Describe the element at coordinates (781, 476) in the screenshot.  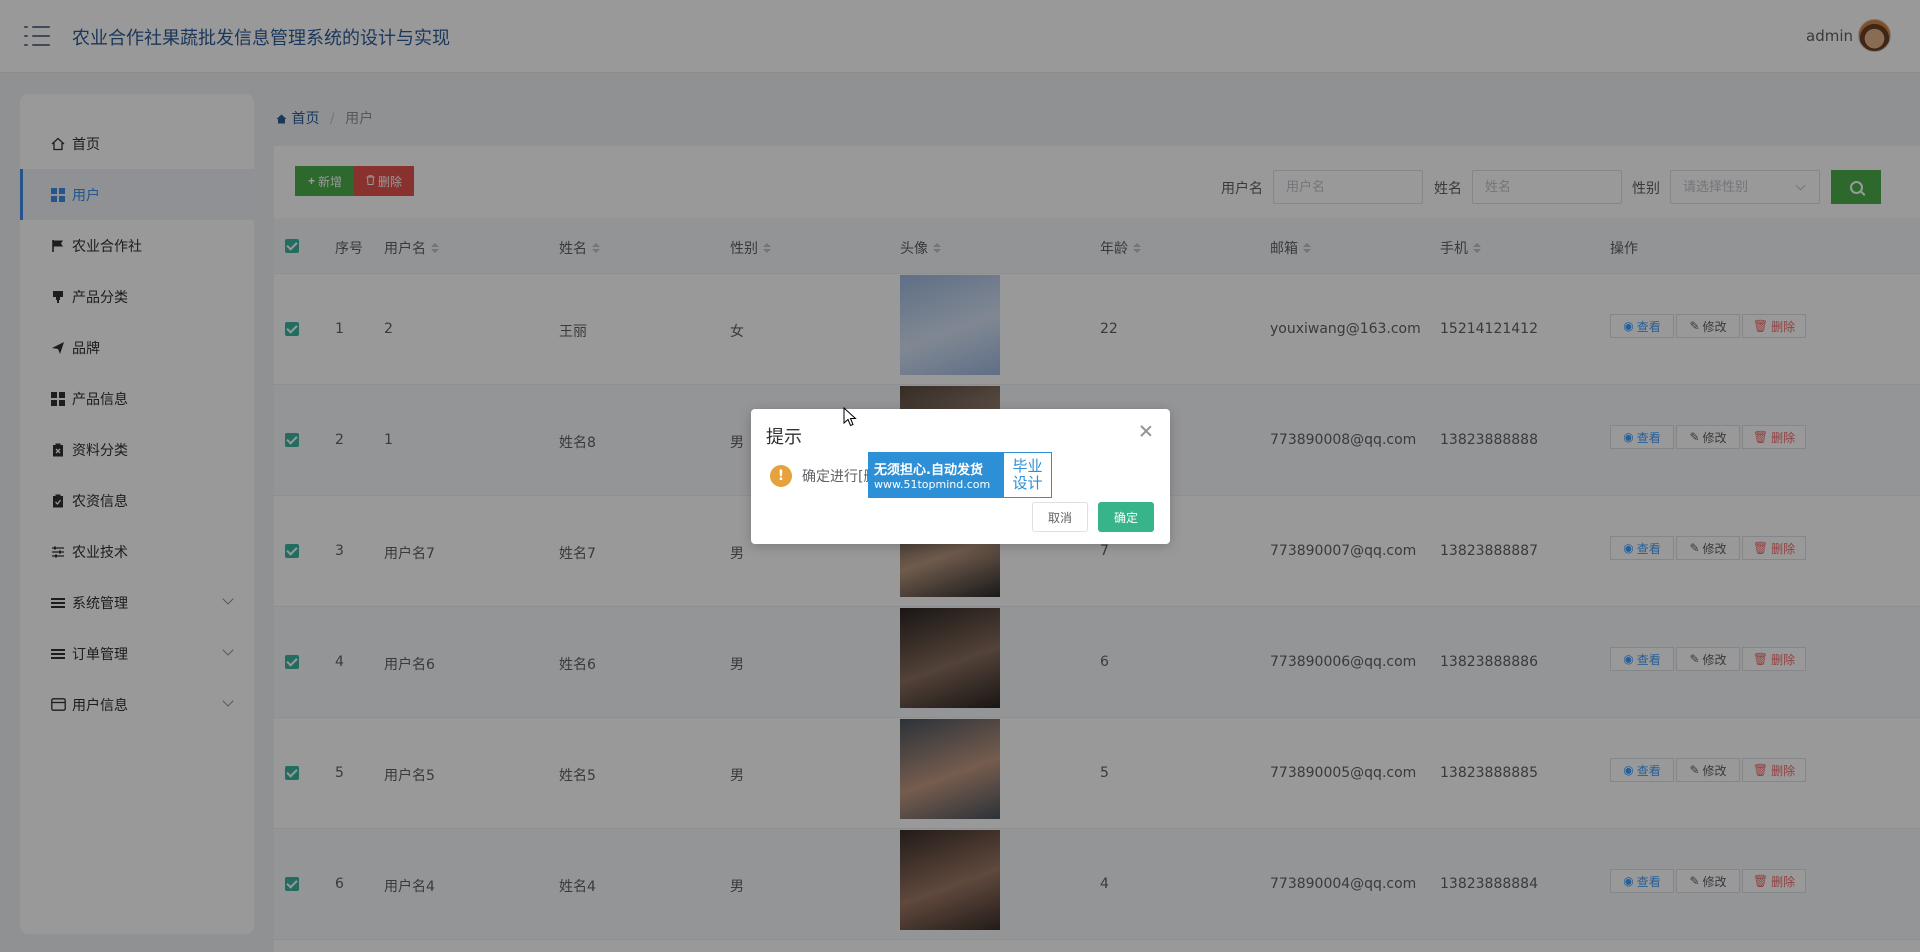
I see `warning-icon: !` at that location.